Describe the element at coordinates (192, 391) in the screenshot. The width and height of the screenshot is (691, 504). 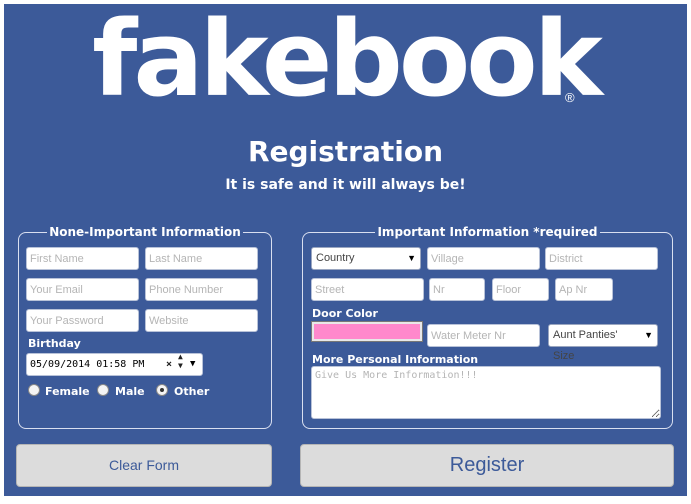
I see `gender-other-label: Other` at that location.